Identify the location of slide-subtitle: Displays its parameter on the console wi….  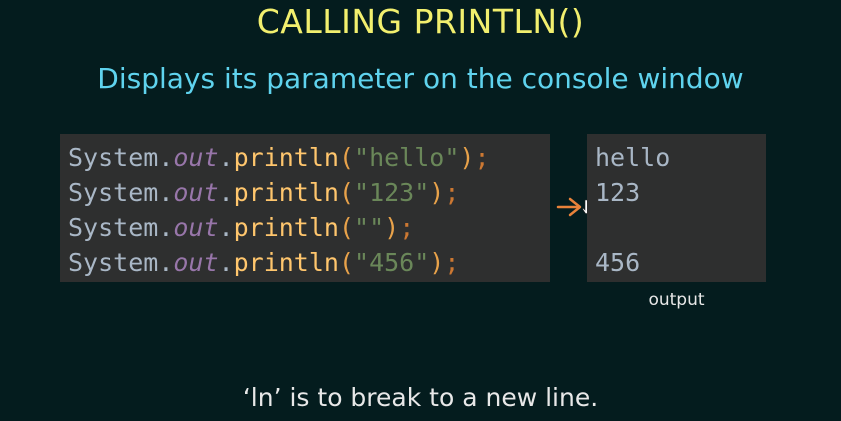
(420, 78).